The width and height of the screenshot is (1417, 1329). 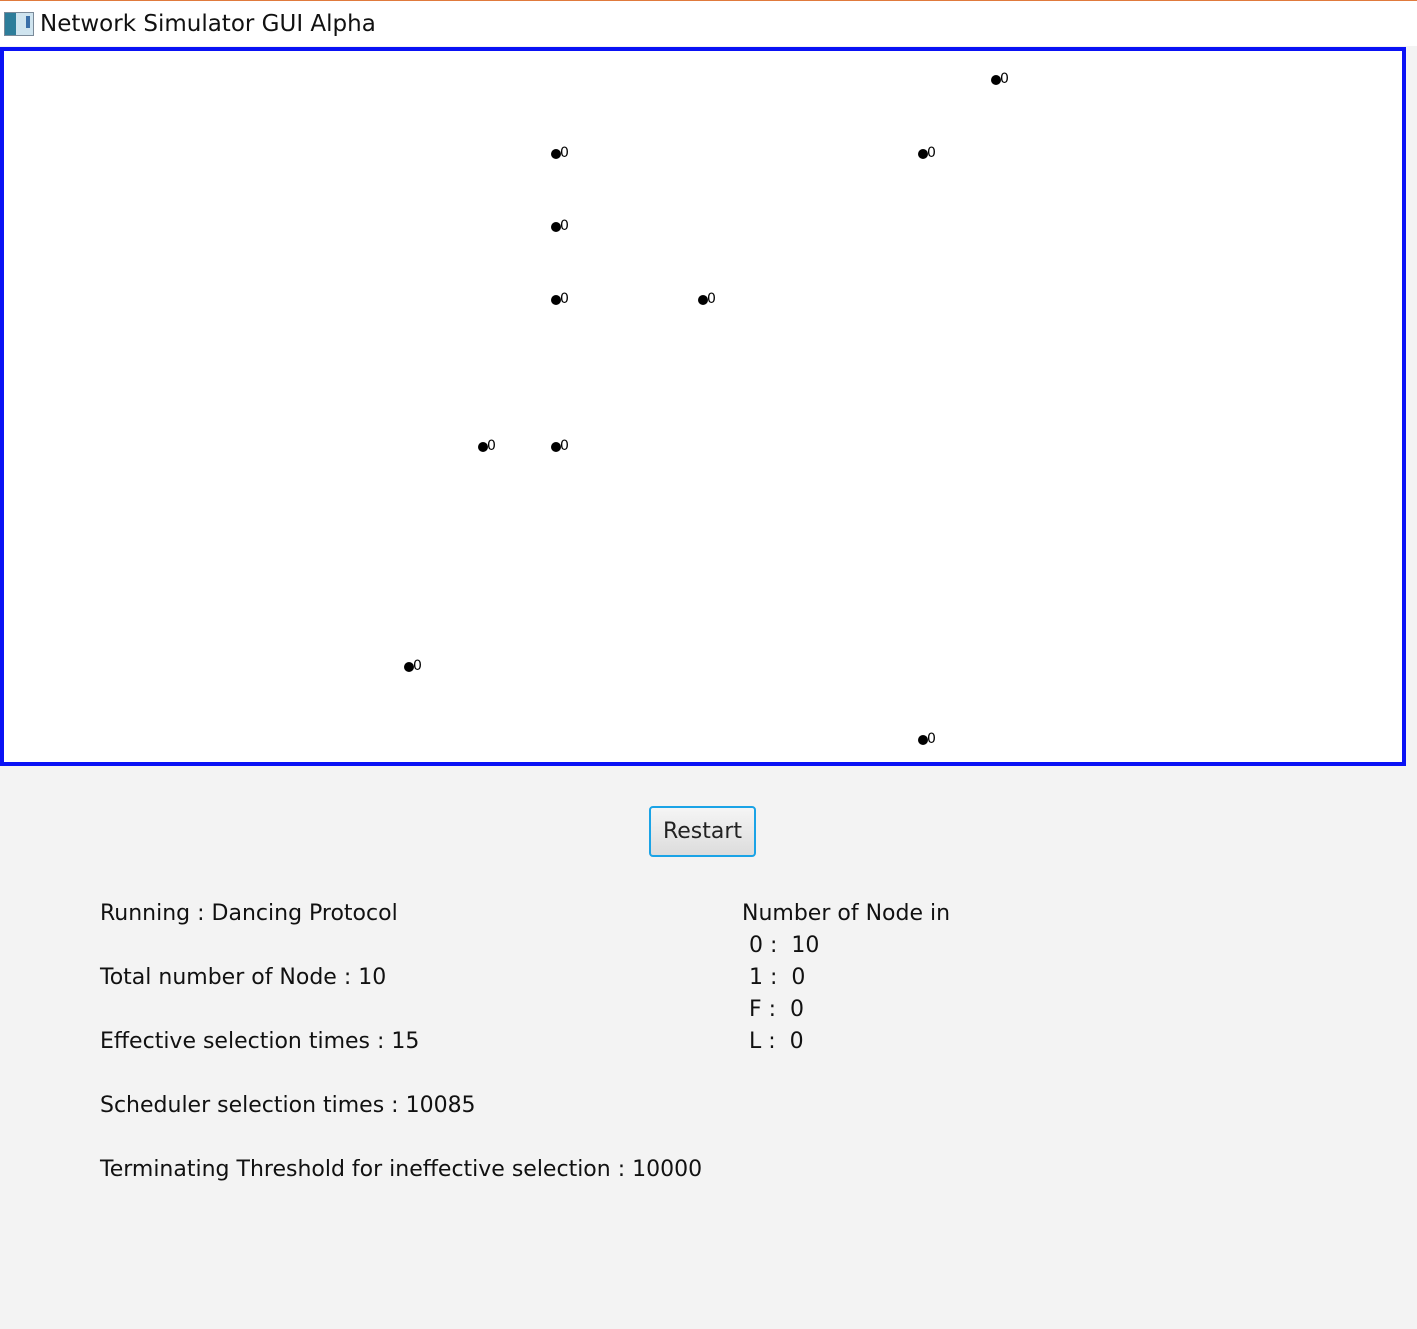 What do you see at coordinates (781, 945) in the screenshot?
I see `node-count-row: 0 : 10` at bounding box center [781, 945].